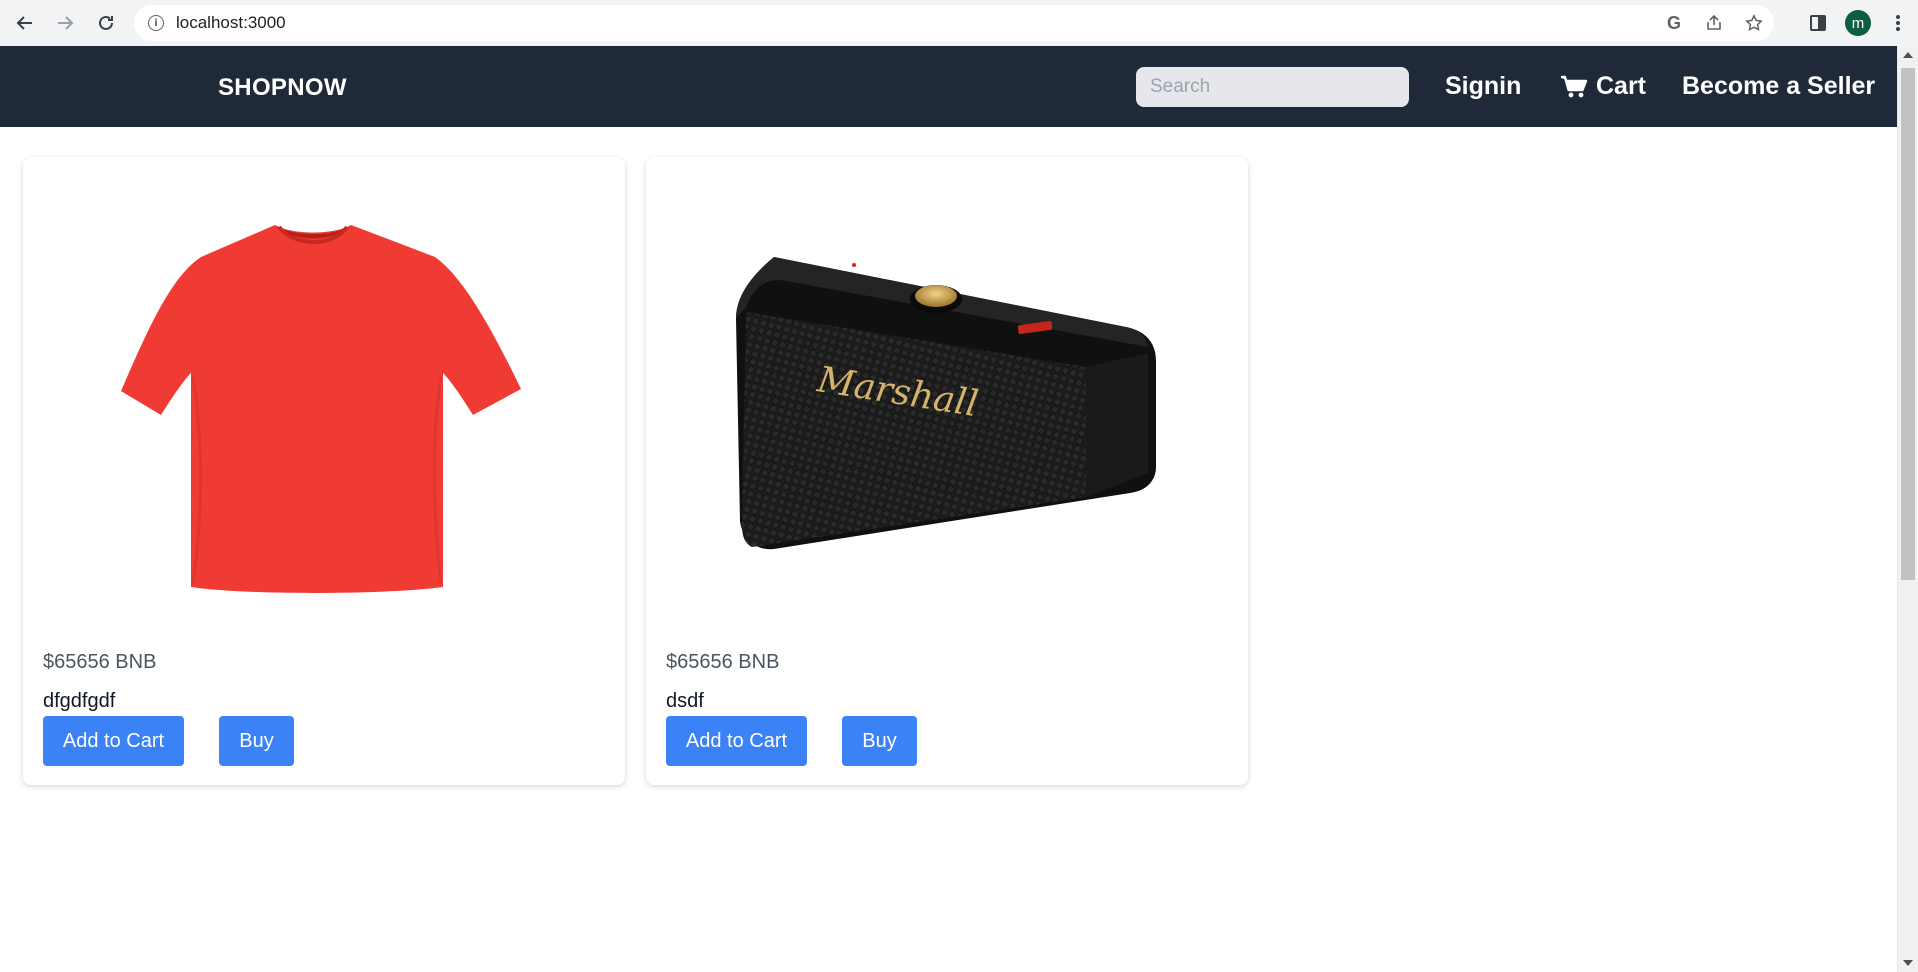  Describe the element at coordinates (1754, 23) in the screenshot. I see `bookmark-star-icon` at that location.